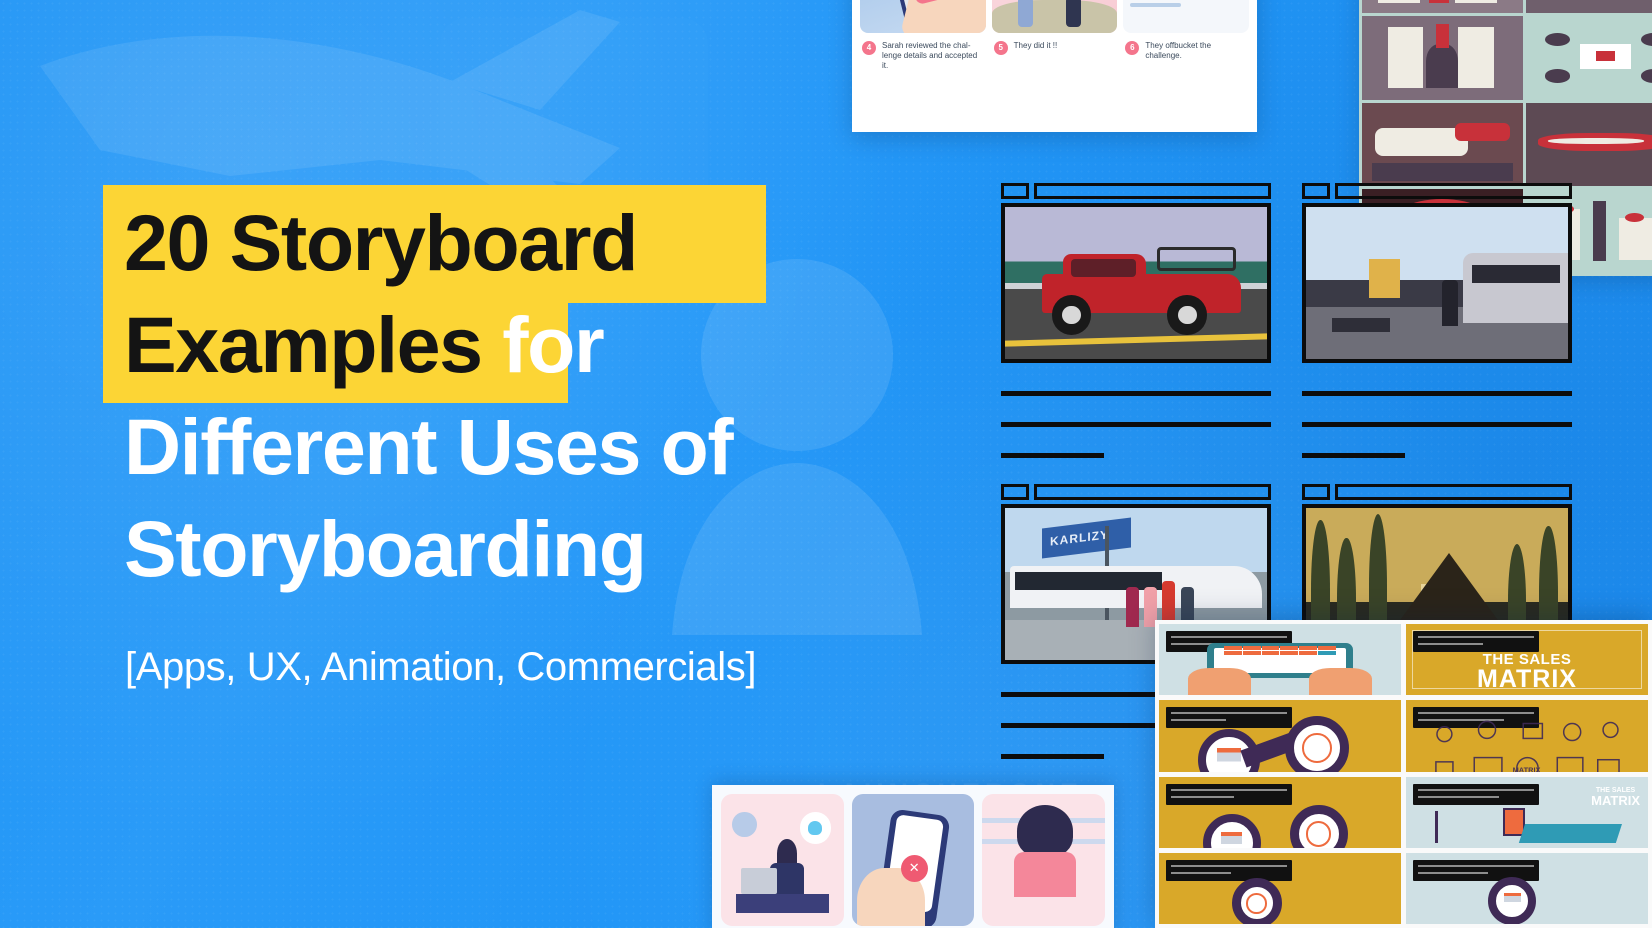  Describe the element at coordinates (441, 667) in the screenshot. I see `page-subtitle: [Apps, UX, Animation, Commercials]` at that location.